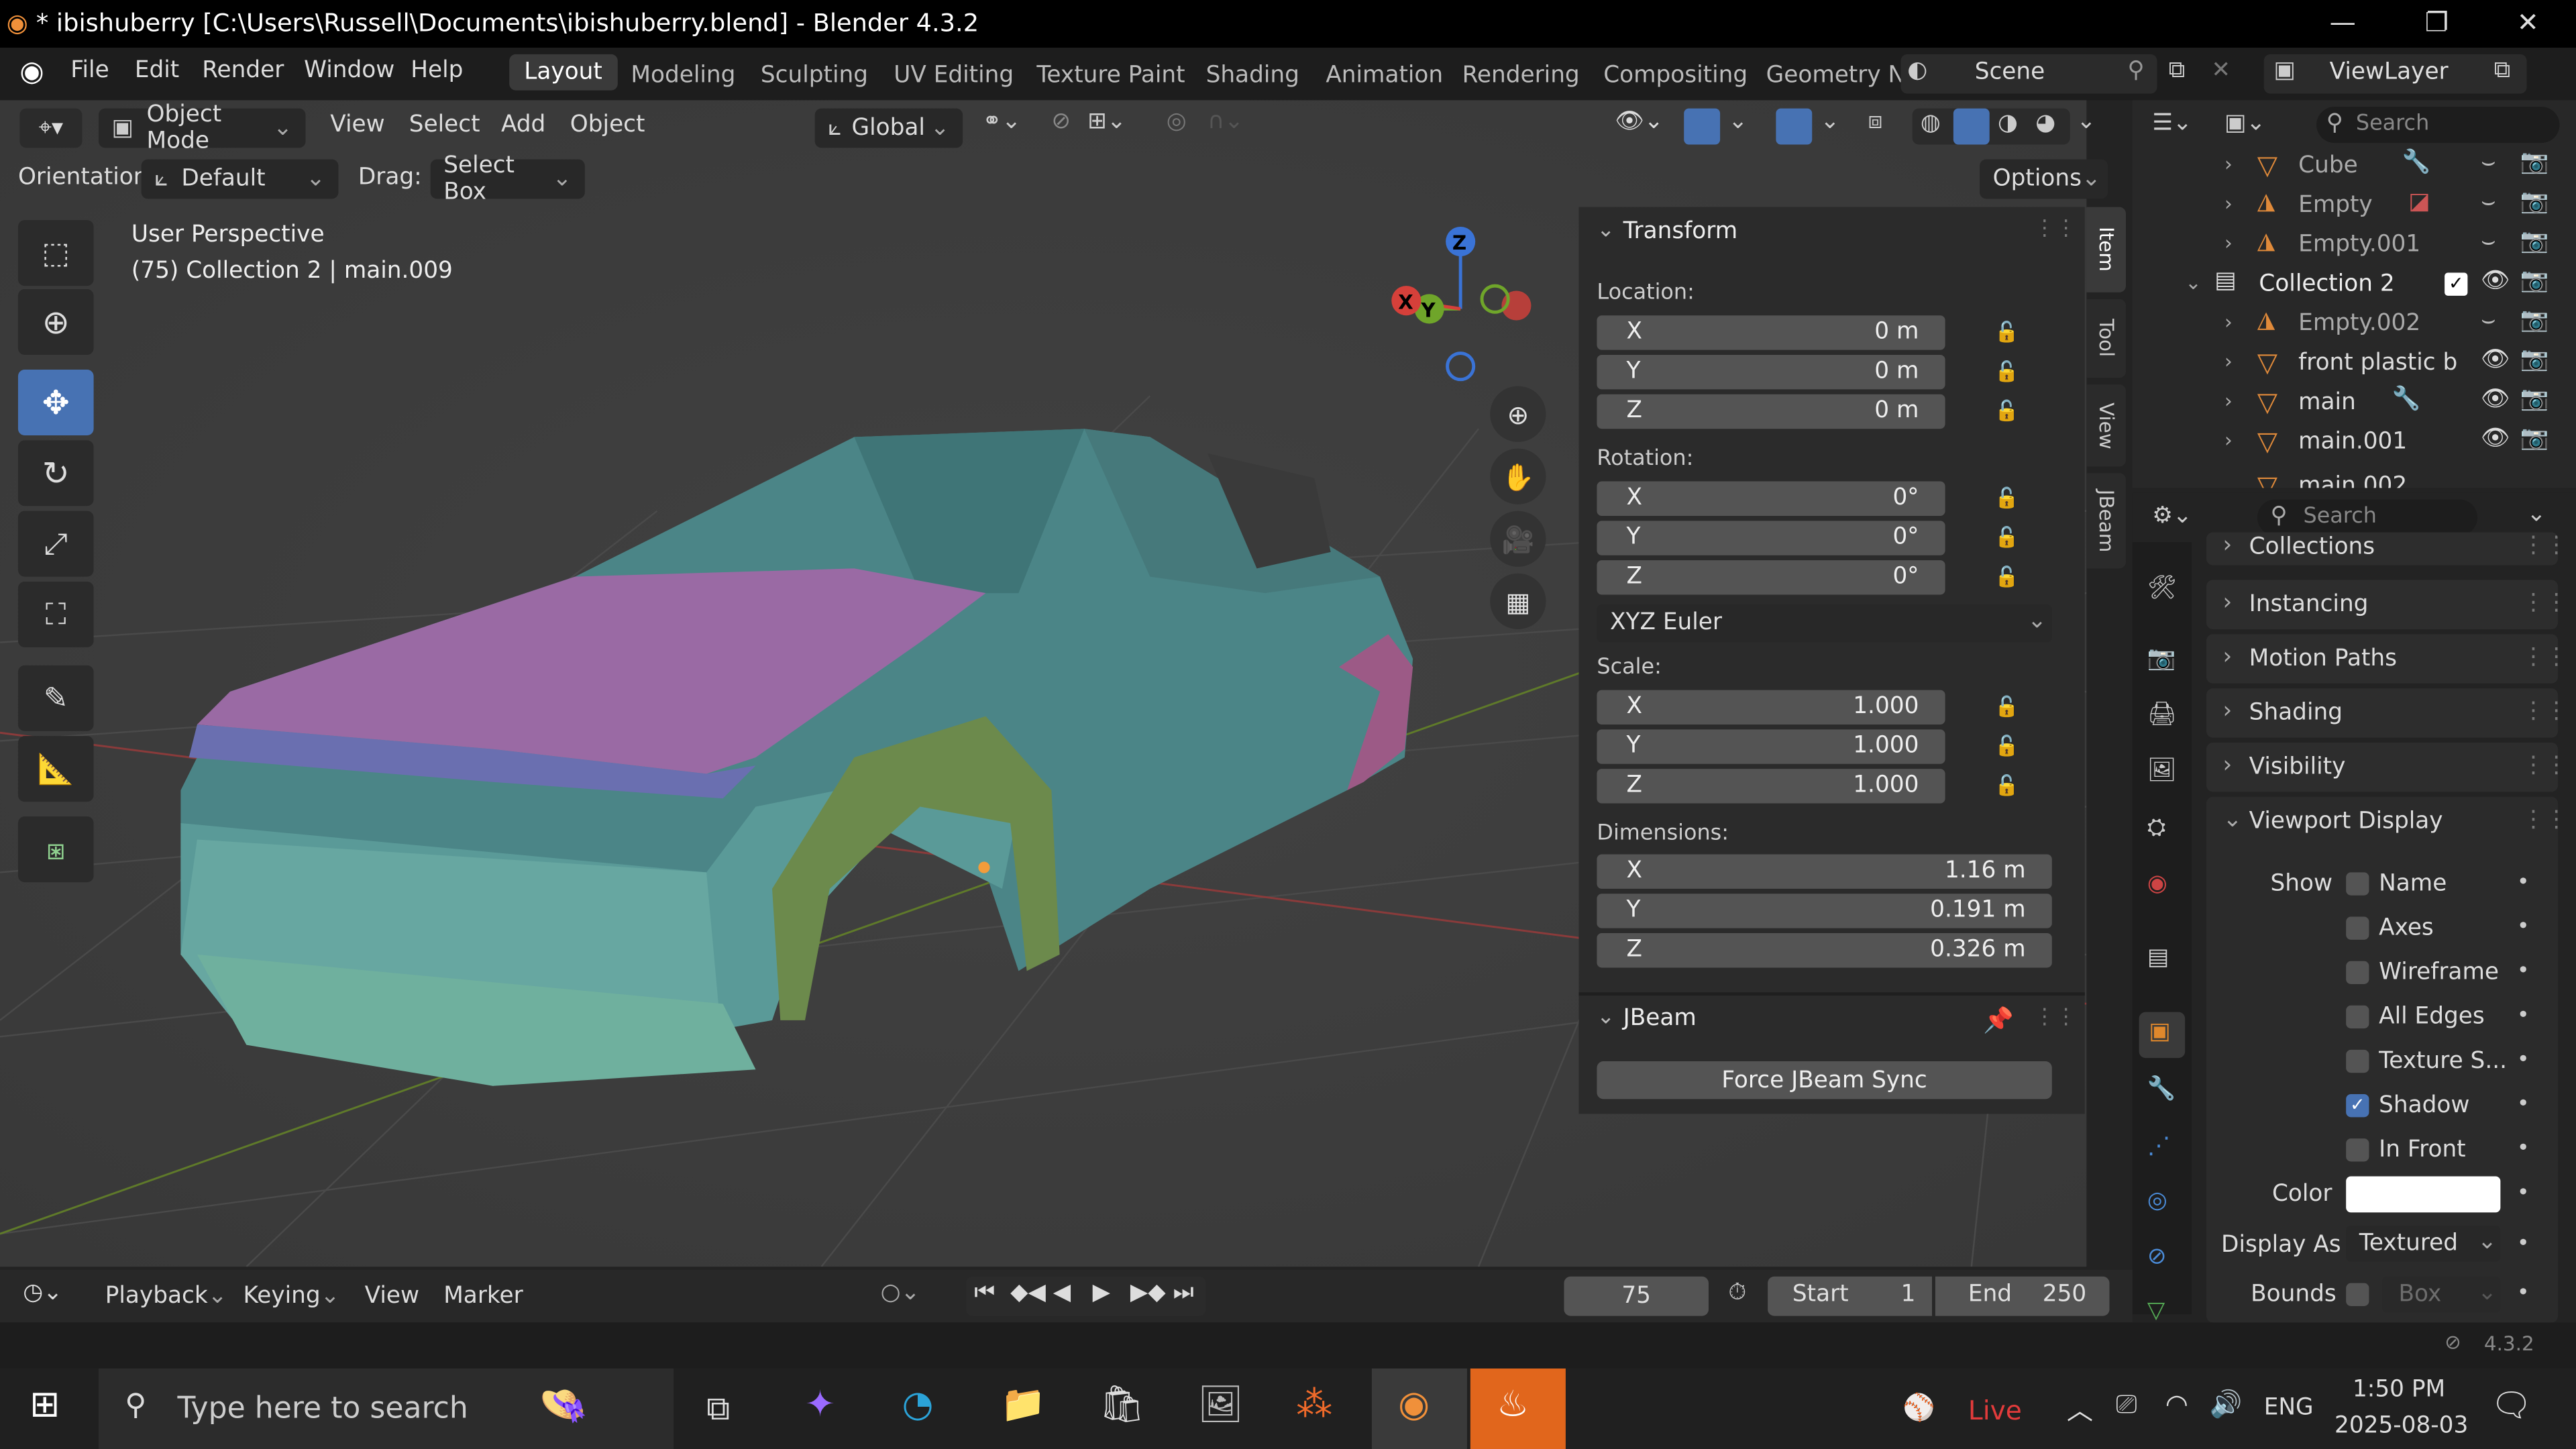  I want to click on tab-compositing: Compositing, so click(1675, 75).